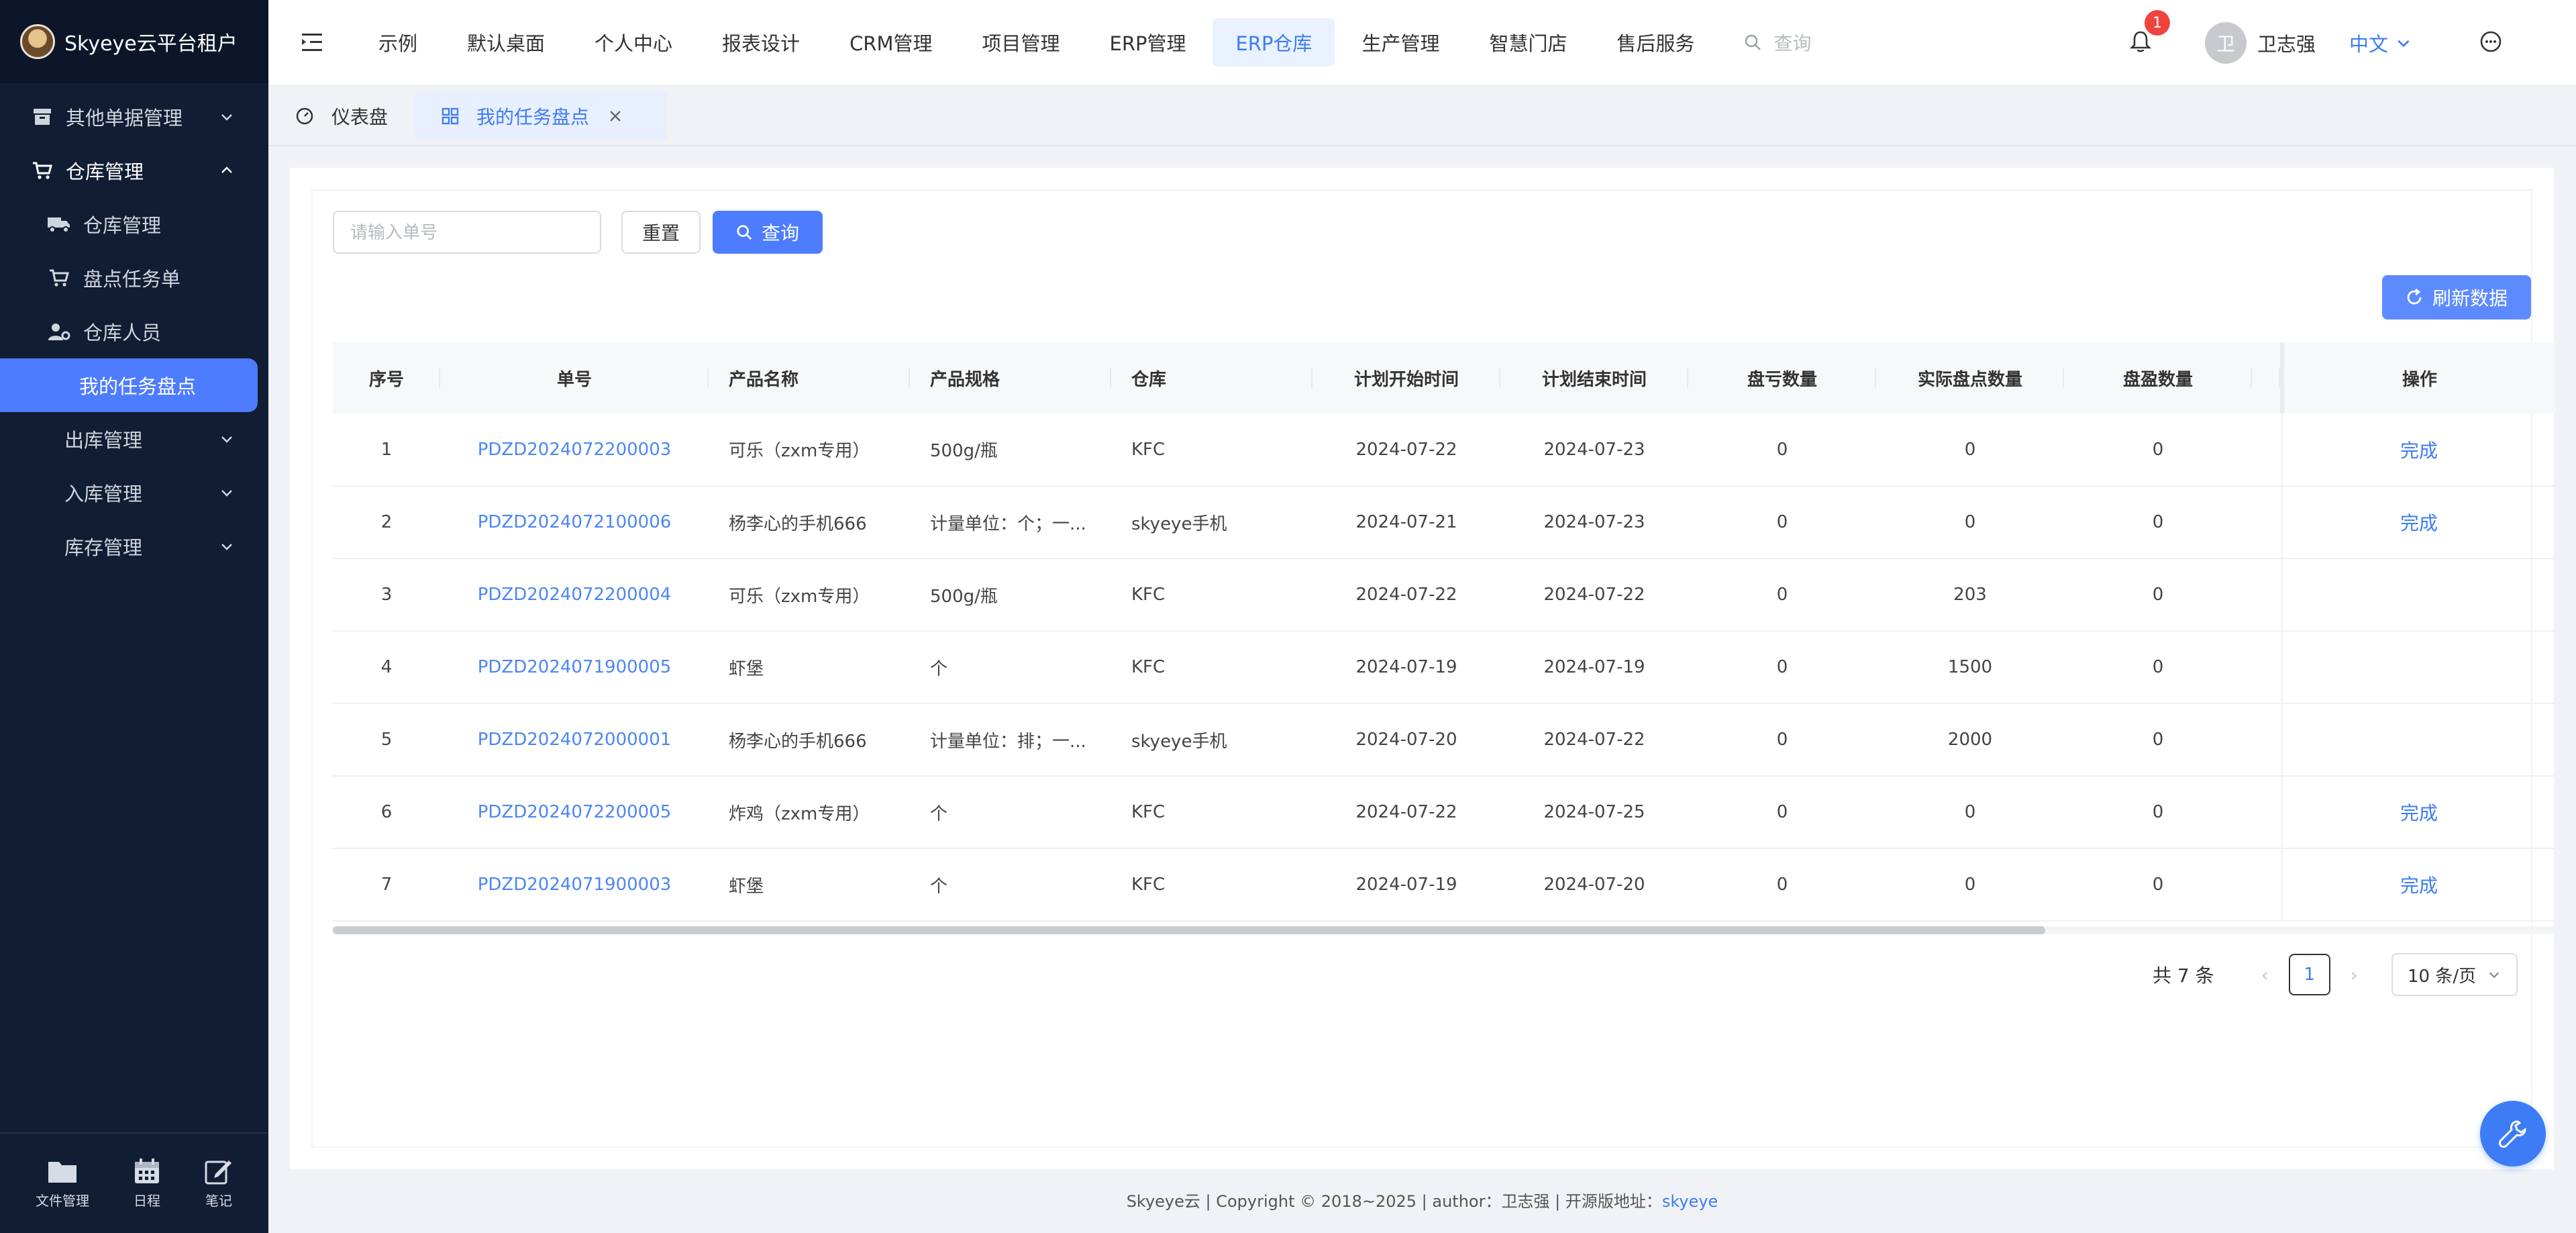 The image size is (2576, 1233). Describe the element at coordinates (398, 42) in the screenshot. I see `nav-item-examples: 示例` at that location.